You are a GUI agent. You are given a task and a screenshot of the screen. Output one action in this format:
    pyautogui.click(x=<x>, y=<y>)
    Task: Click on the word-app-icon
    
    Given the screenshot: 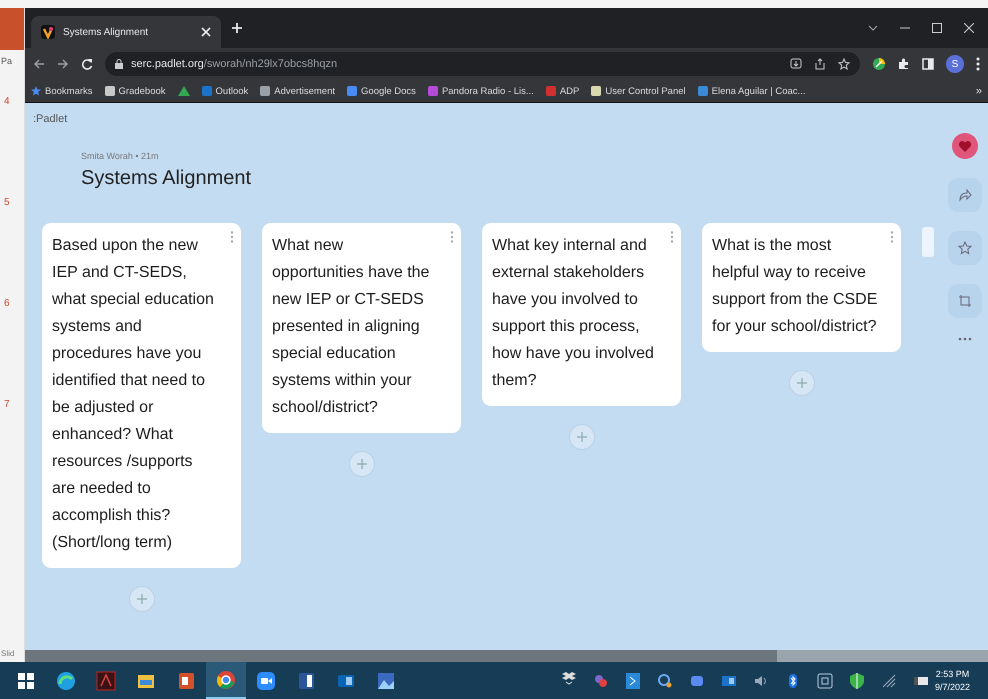 What is the action you would take?
    pyautogui.click(x=306, y=680)
    